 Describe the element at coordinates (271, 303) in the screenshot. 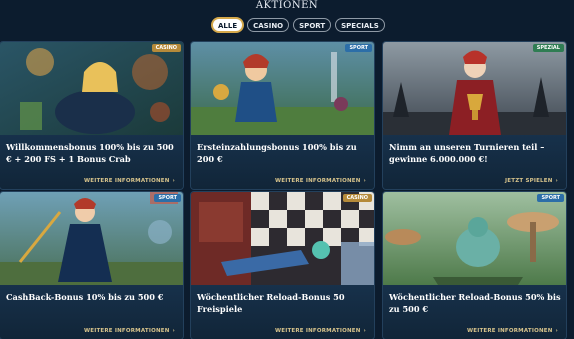

I see `promo-title: Wöchentlicher Reload-Bonus 50 Freispiele` at that location.